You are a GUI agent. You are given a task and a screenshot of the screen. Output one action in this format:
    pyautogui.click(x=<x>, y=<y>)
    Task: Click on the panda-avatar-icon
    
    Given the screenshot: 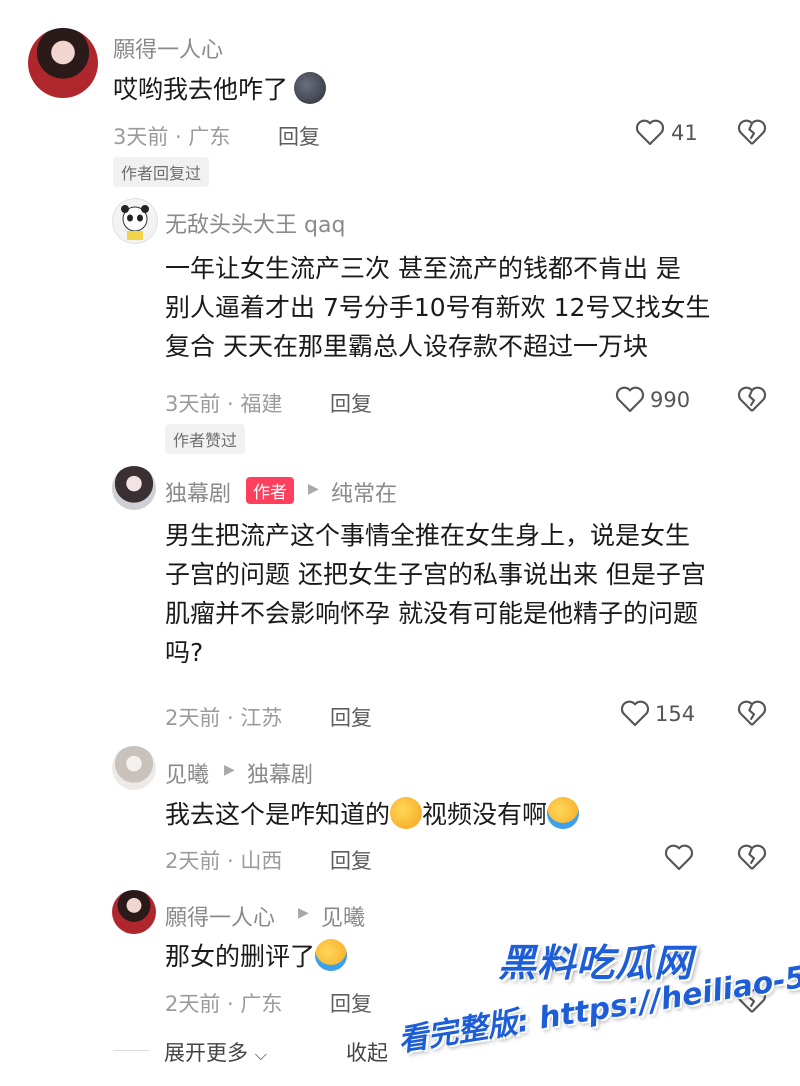 What is the action you would take?
    pyautogui.click(x=135, y=222)
    